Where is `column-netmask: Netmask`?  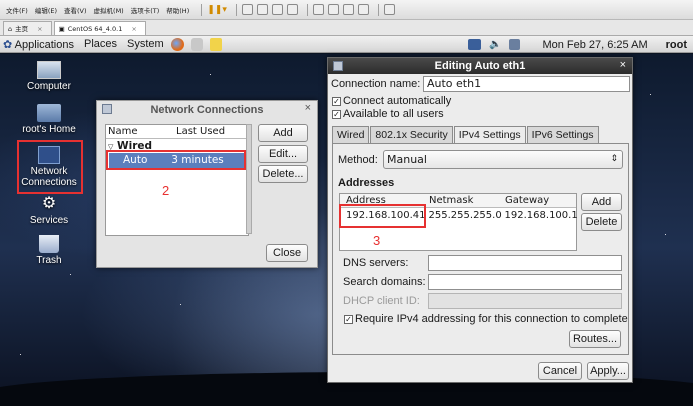
column-netmask: Netmask is located at coordinates (464, 200).